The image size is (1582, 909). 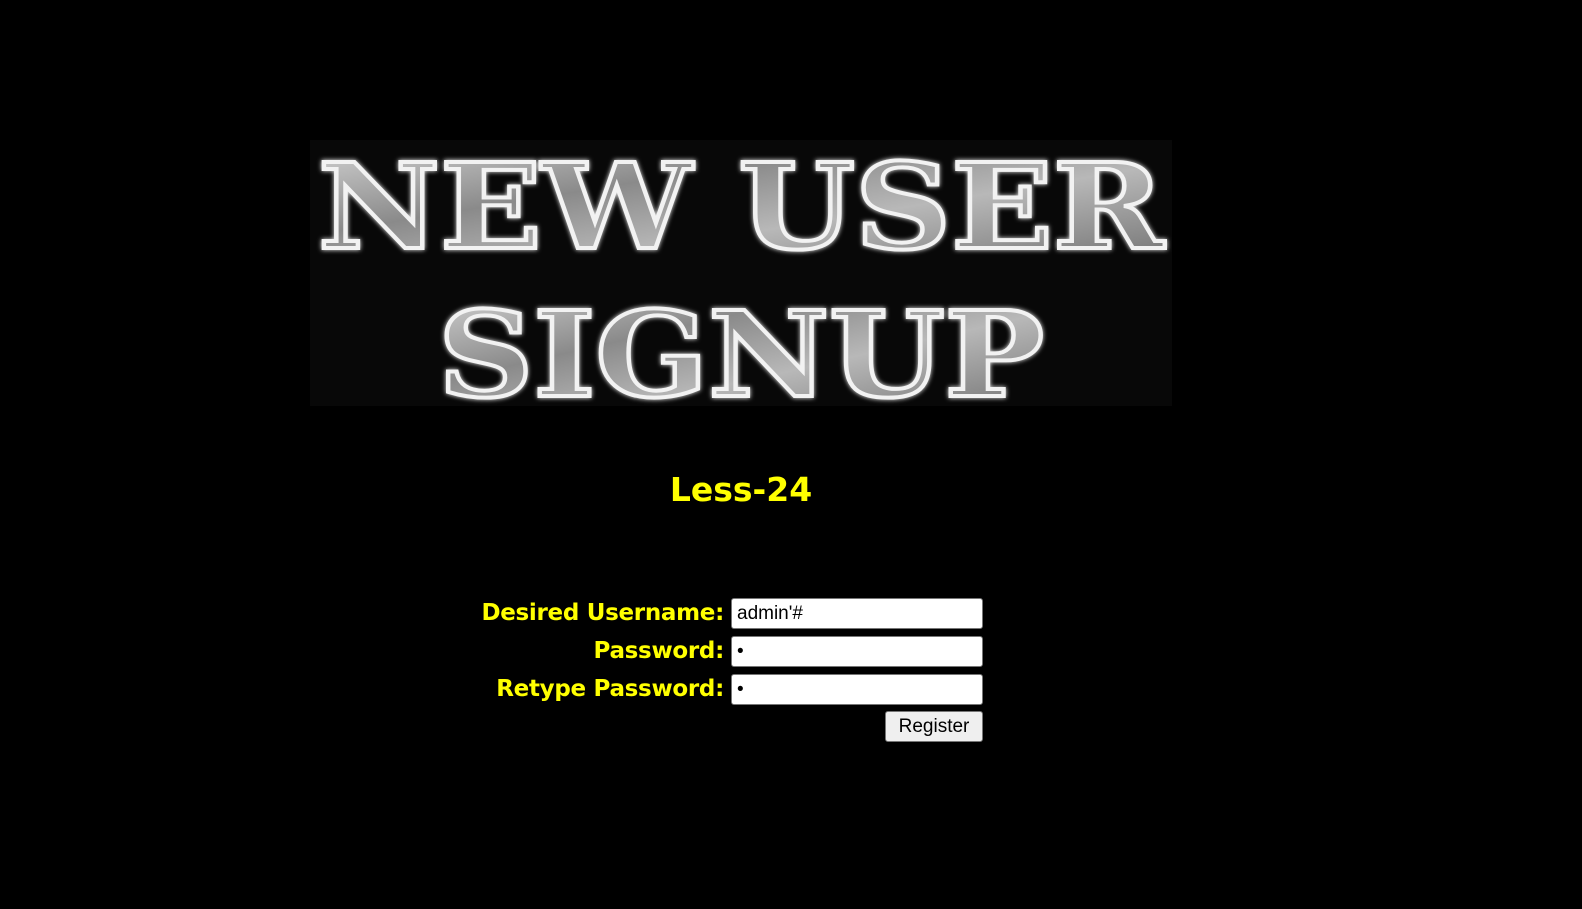 I want to click on lesson-title: Less-24, so click(x=741, y=489).